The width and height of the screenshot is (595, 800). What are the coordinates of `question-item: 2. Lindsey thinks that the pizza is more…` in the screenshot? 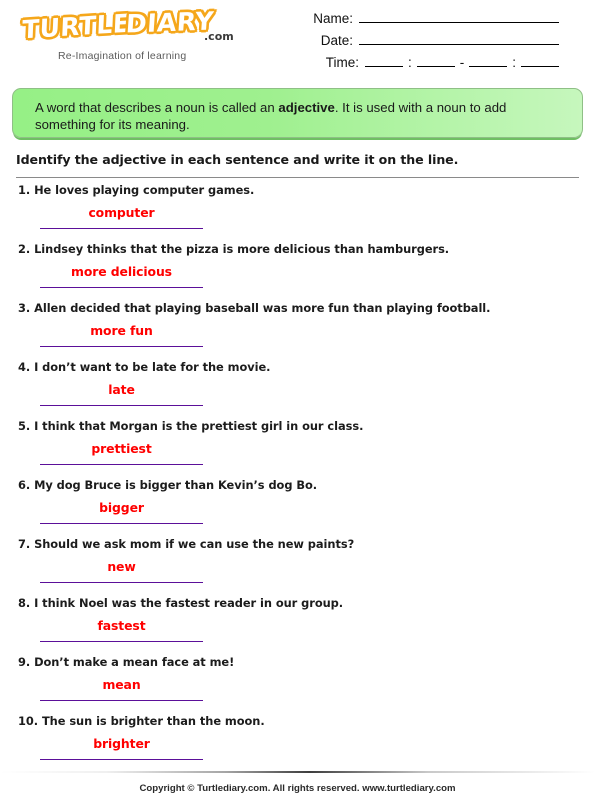 It's located at (297, 271).